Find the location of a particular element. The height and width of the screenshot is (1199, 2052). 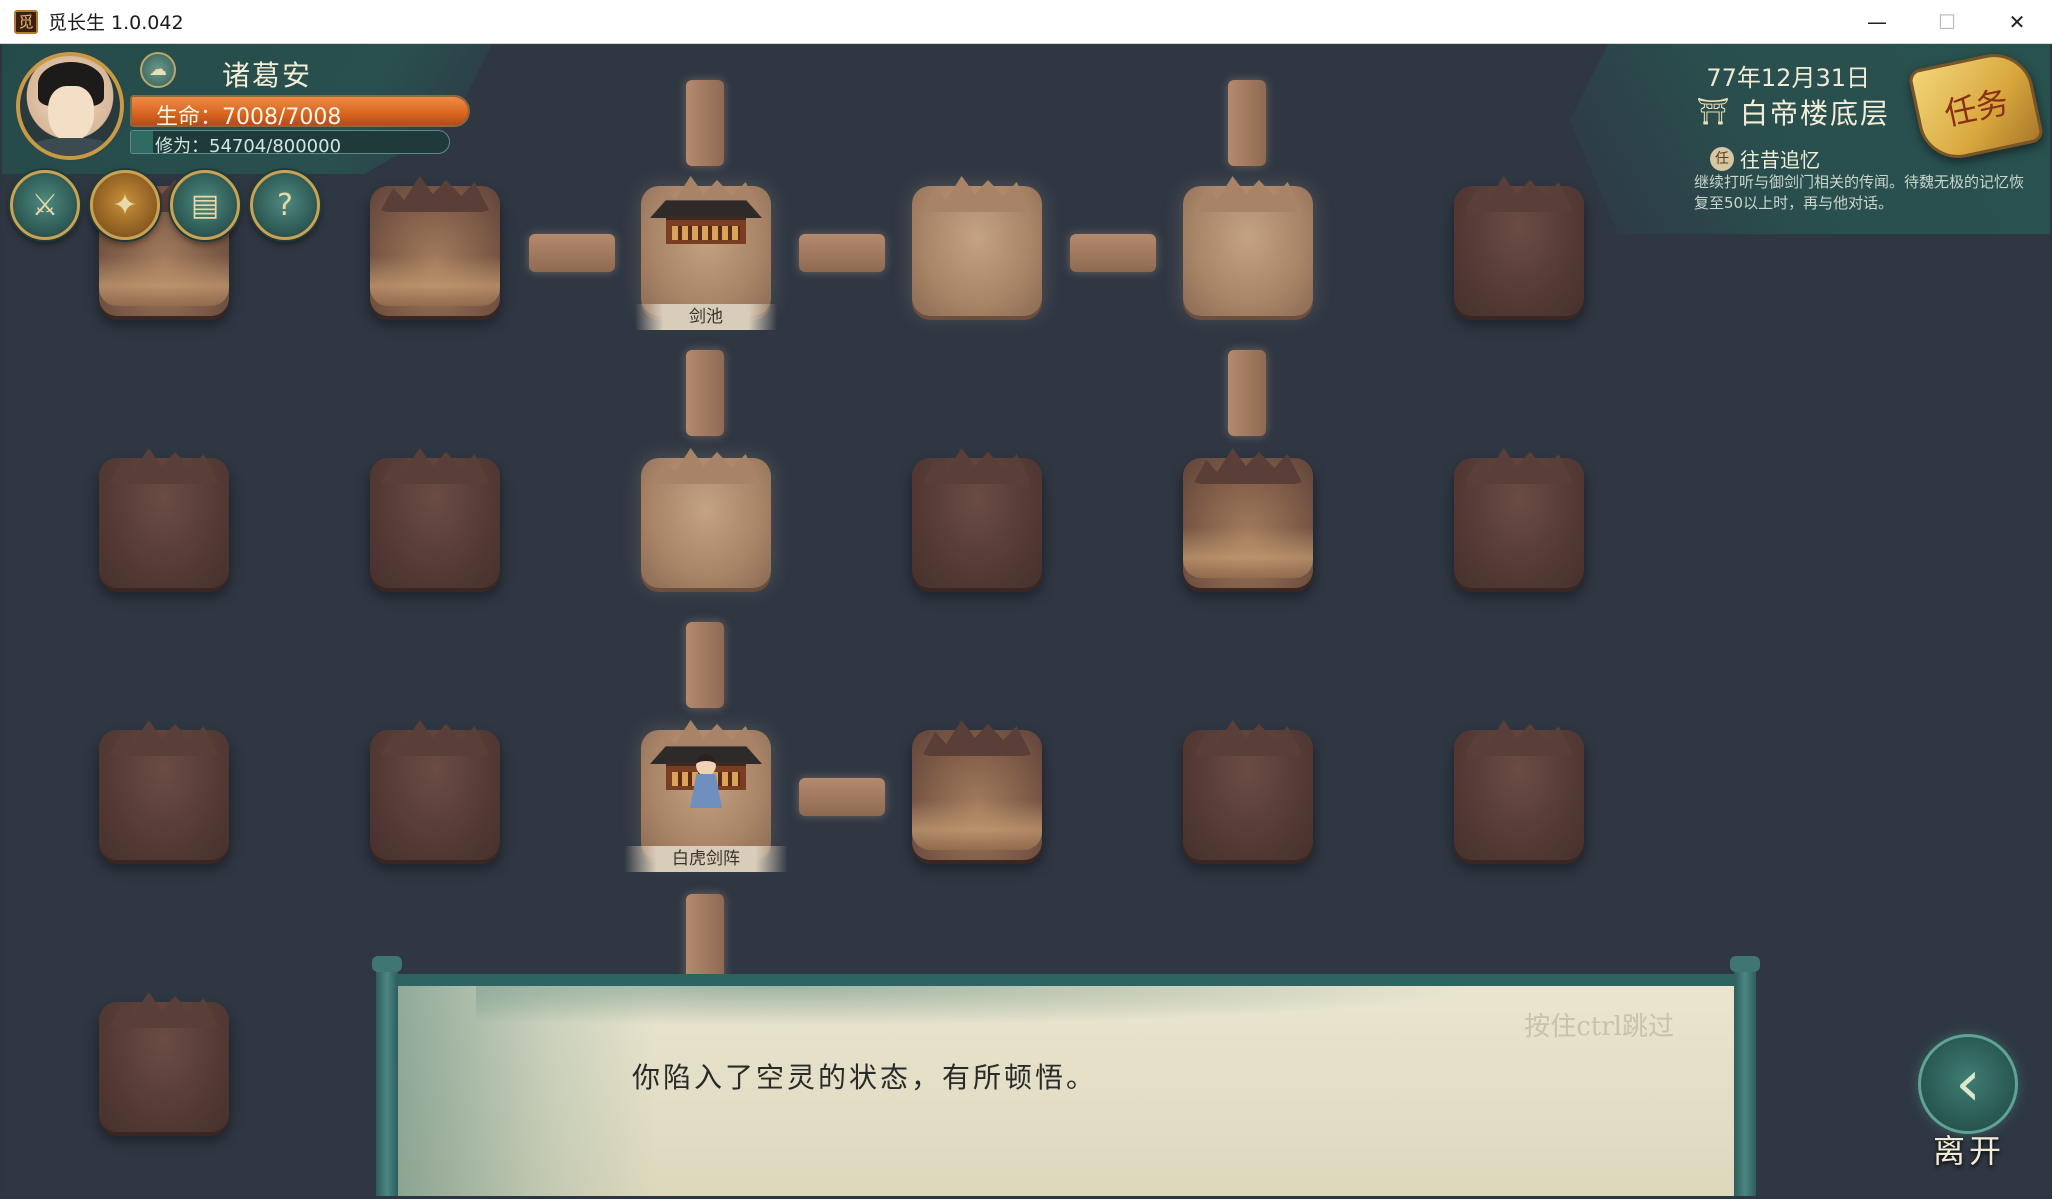

dialog-text: 你陷入了空灵的状态，有所顿悟。 is located at coordinates (865, 1077).